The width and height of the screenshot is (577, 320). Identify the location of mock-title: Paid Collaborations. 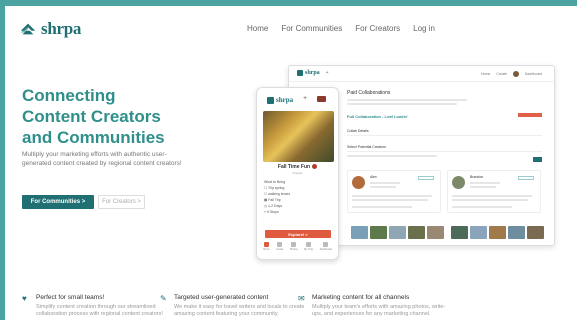
(369, 93).